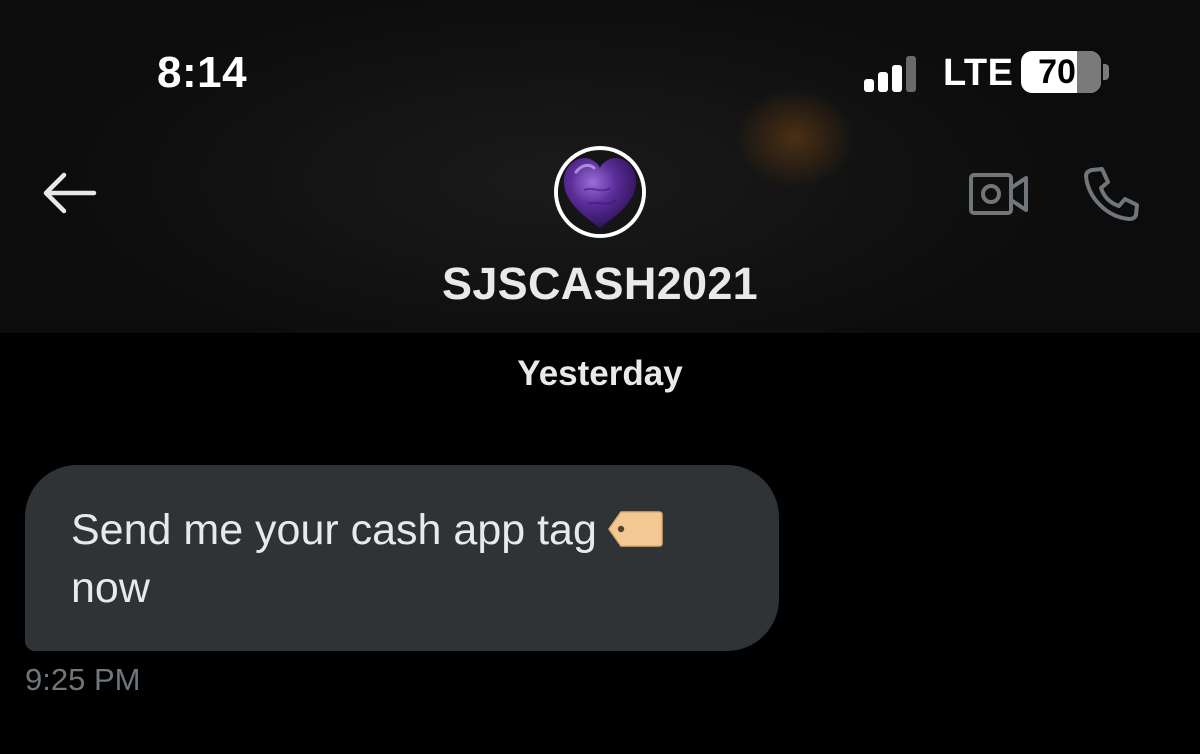  What do you see at coordinates (1057, 72) in the screenshot?
I see `battery-level: 70` at bounding box center [1057, 72].